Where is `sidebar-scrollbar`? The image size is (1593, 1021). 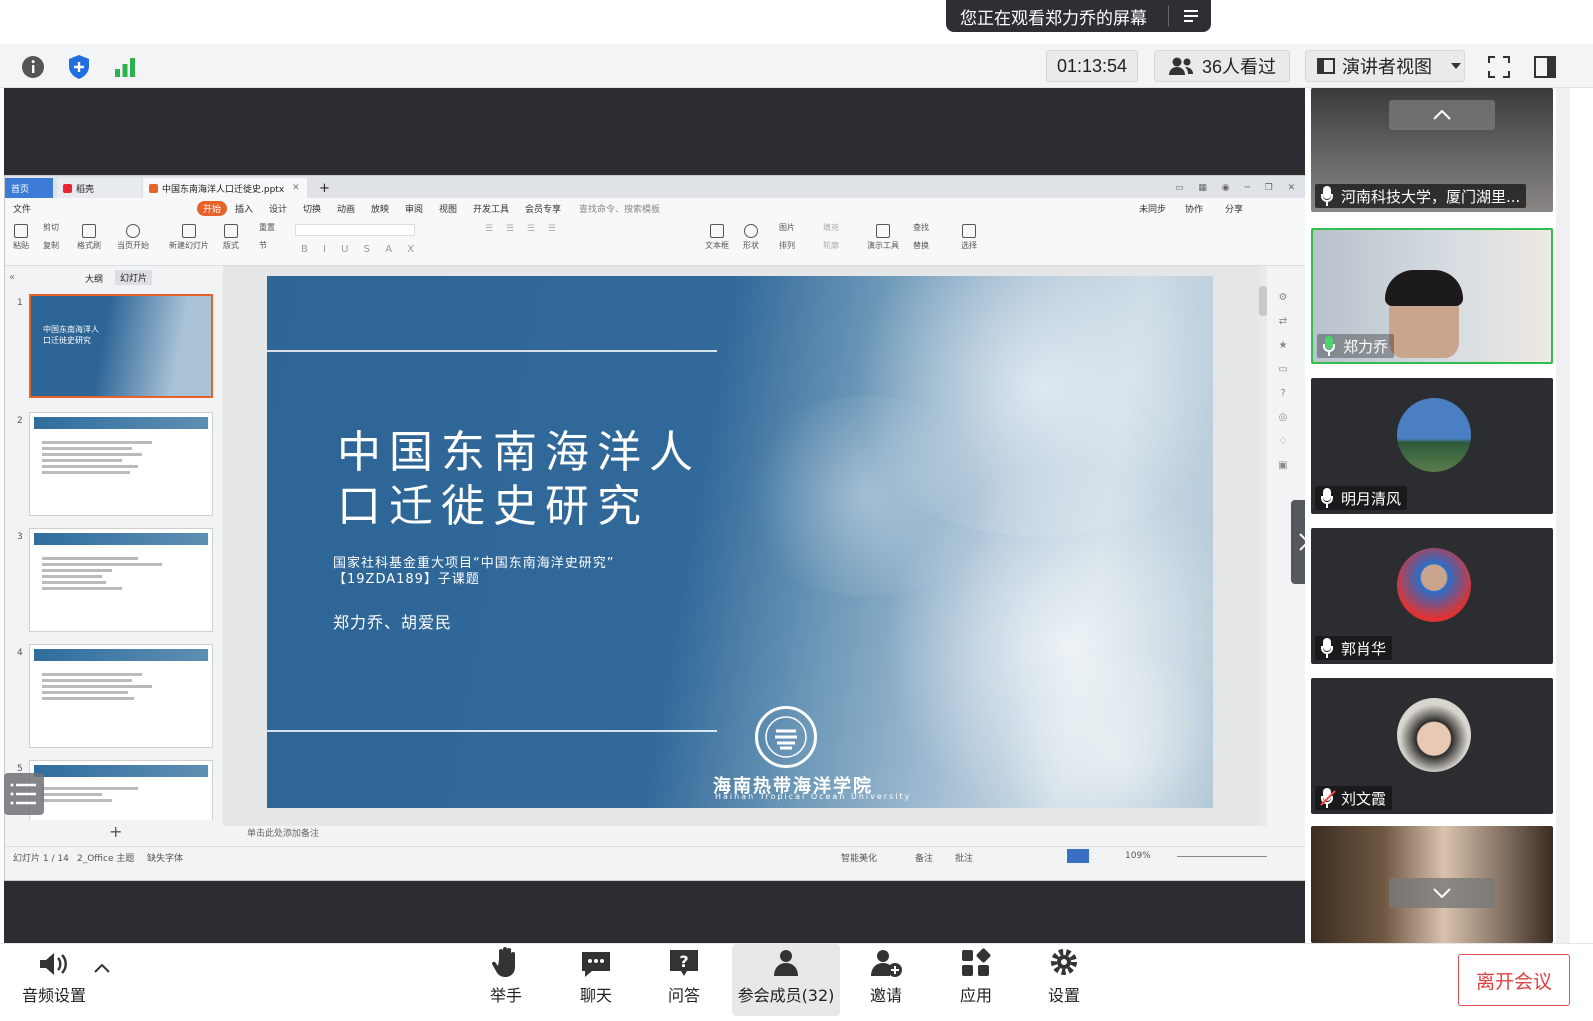
sidebar-scrollbar is located at coordinates (1563, 515).